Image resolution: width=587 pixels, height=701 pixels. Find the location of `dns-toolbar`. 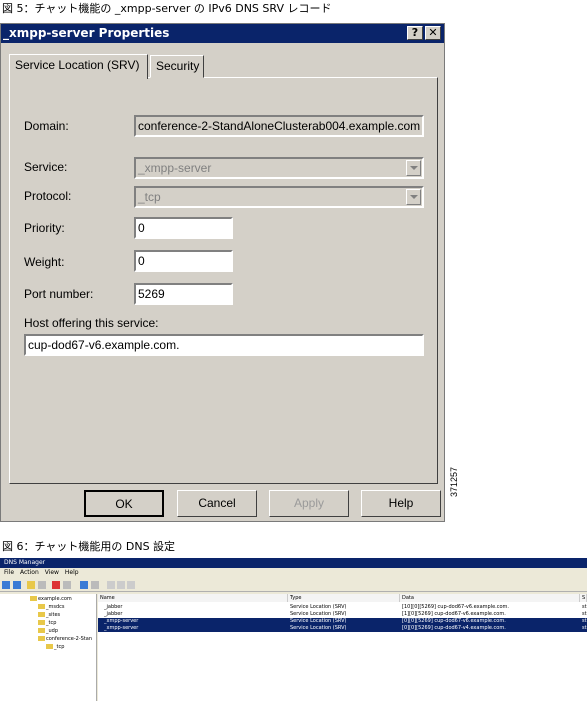

dns-toolbar is located at coordinates (293, 586).